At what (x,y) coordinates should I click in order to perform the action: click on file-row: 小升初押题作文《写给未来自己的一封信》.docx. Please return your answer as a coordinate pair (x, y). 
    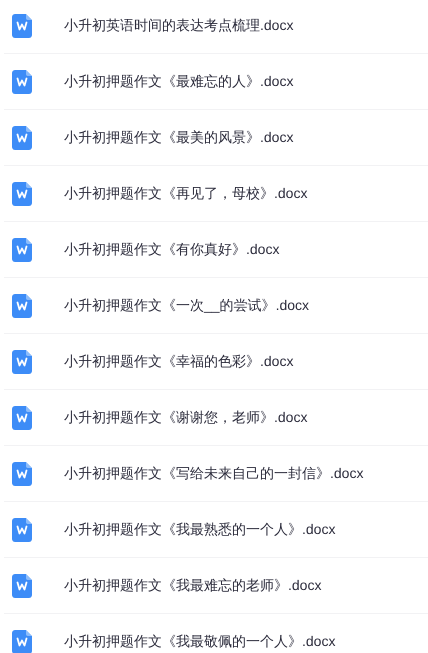
    Looking at the image, I should click on (216, 474).